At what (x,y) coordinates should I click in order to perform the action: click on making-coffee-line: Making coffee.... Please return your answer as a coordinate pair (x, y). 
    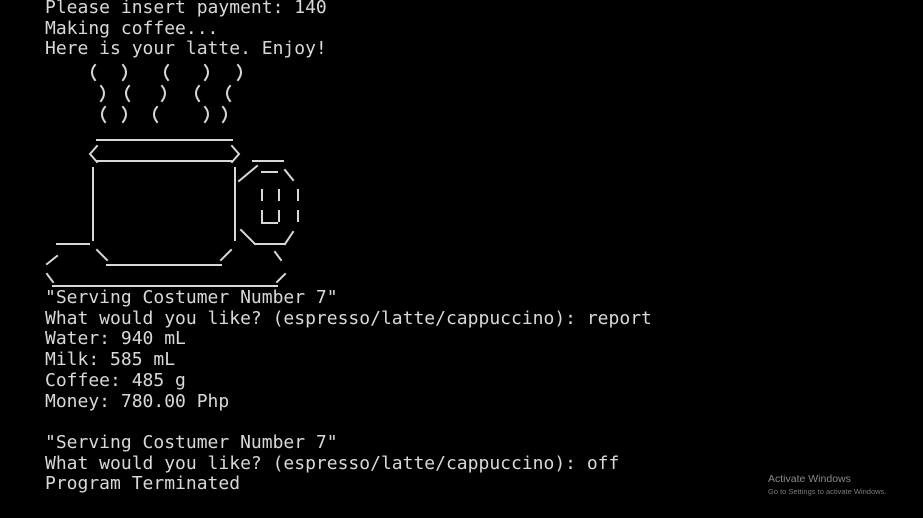
    Looking at the image, I should click on (132, 28).